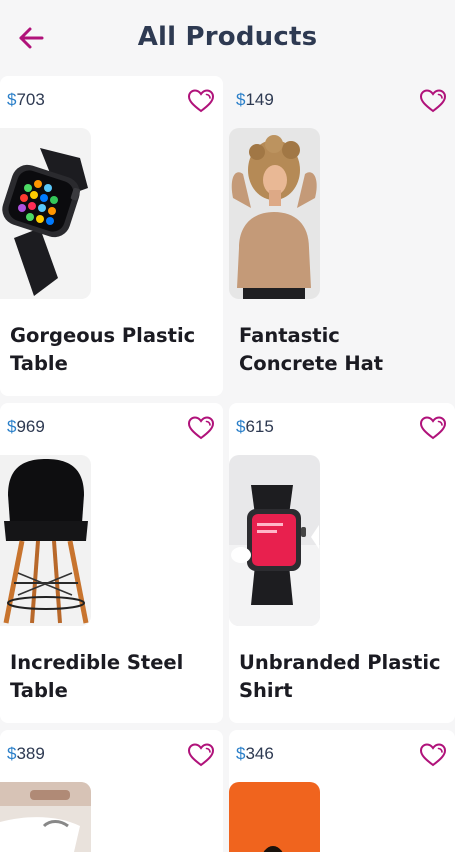 The width and height of the screenshot is (455, 852). Describe the element at coordinates (103, 349) in the screenshot. I see `product-name: Gorgeous Plastic Table` at that location.